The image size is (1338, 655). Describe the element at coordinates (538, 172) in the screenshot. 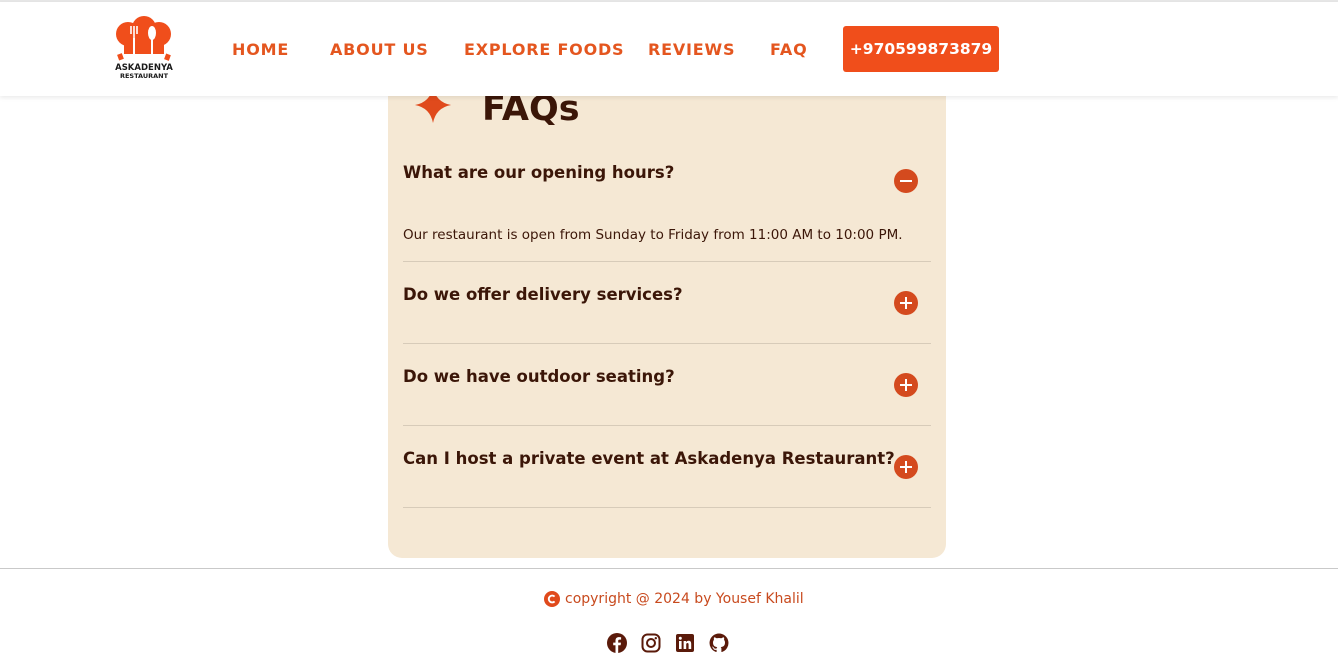

I see `faq-question: What are our opening hours?` at that location.